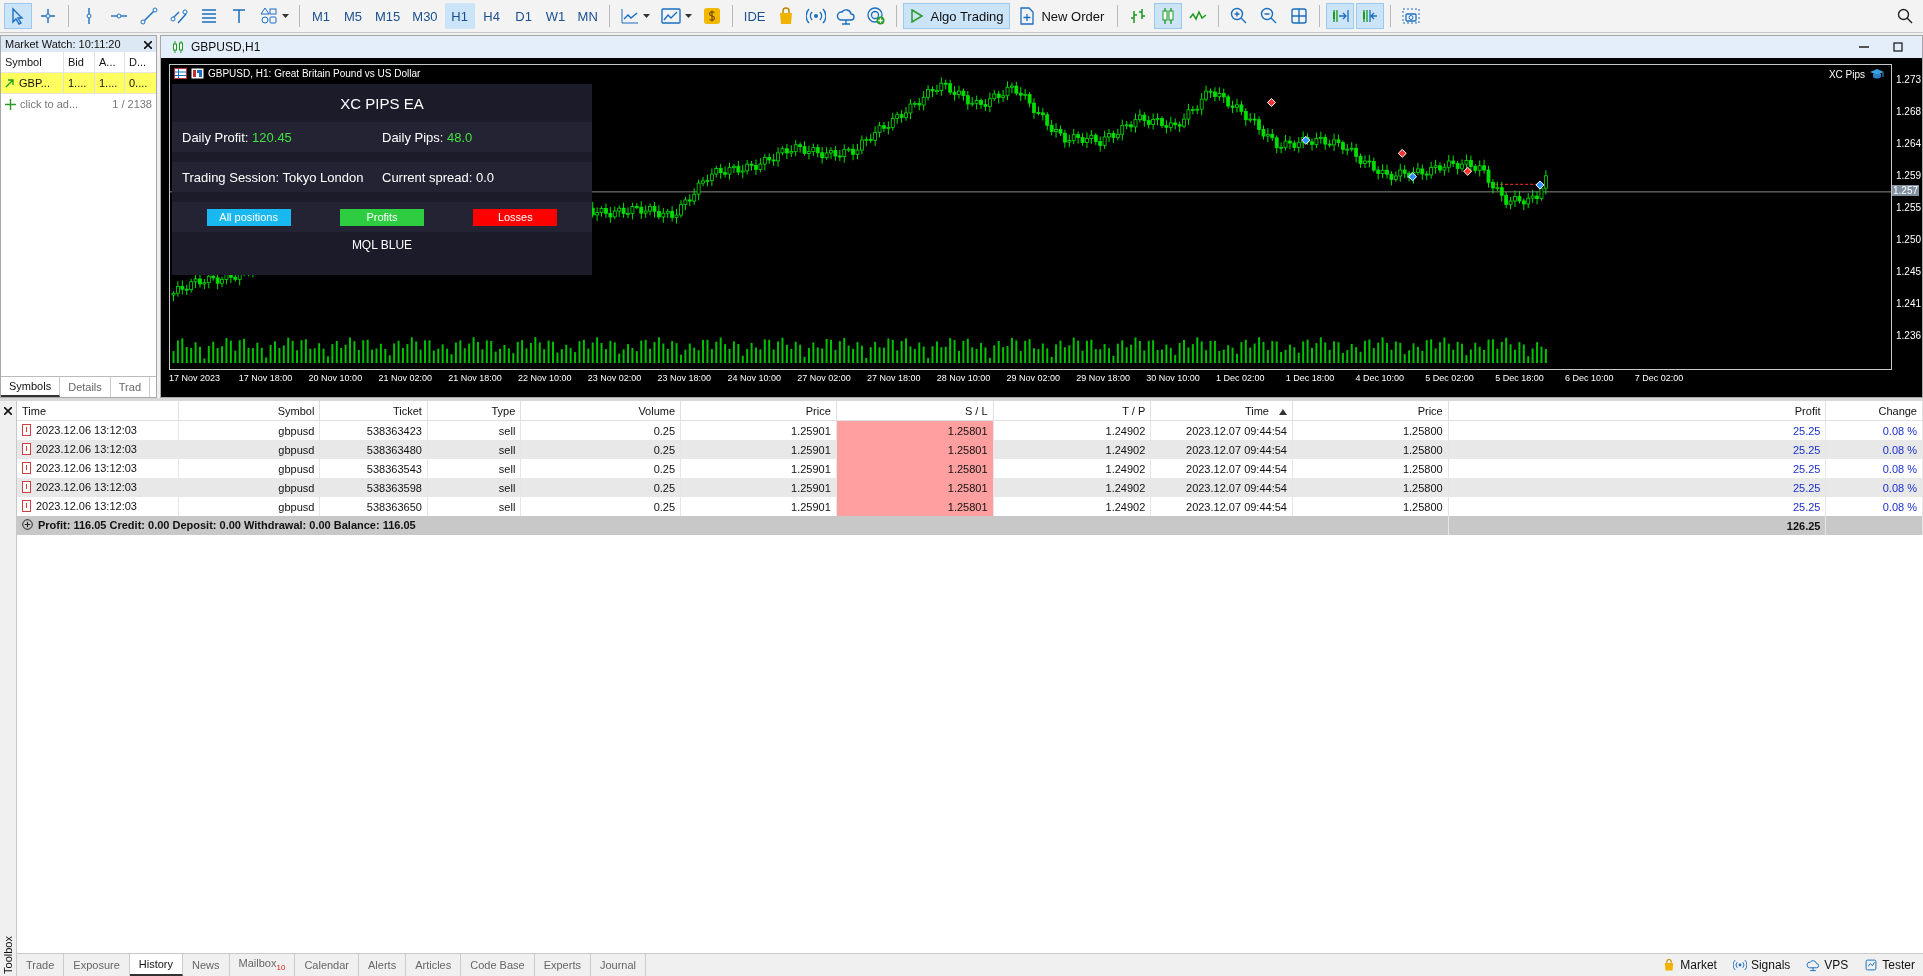 This screenshot has width=1923, height=976. What do you see at coordinates (327, 965) in the screenshot?
I see `toolbox-tab: Calendar` at bounding box center [327, 965].